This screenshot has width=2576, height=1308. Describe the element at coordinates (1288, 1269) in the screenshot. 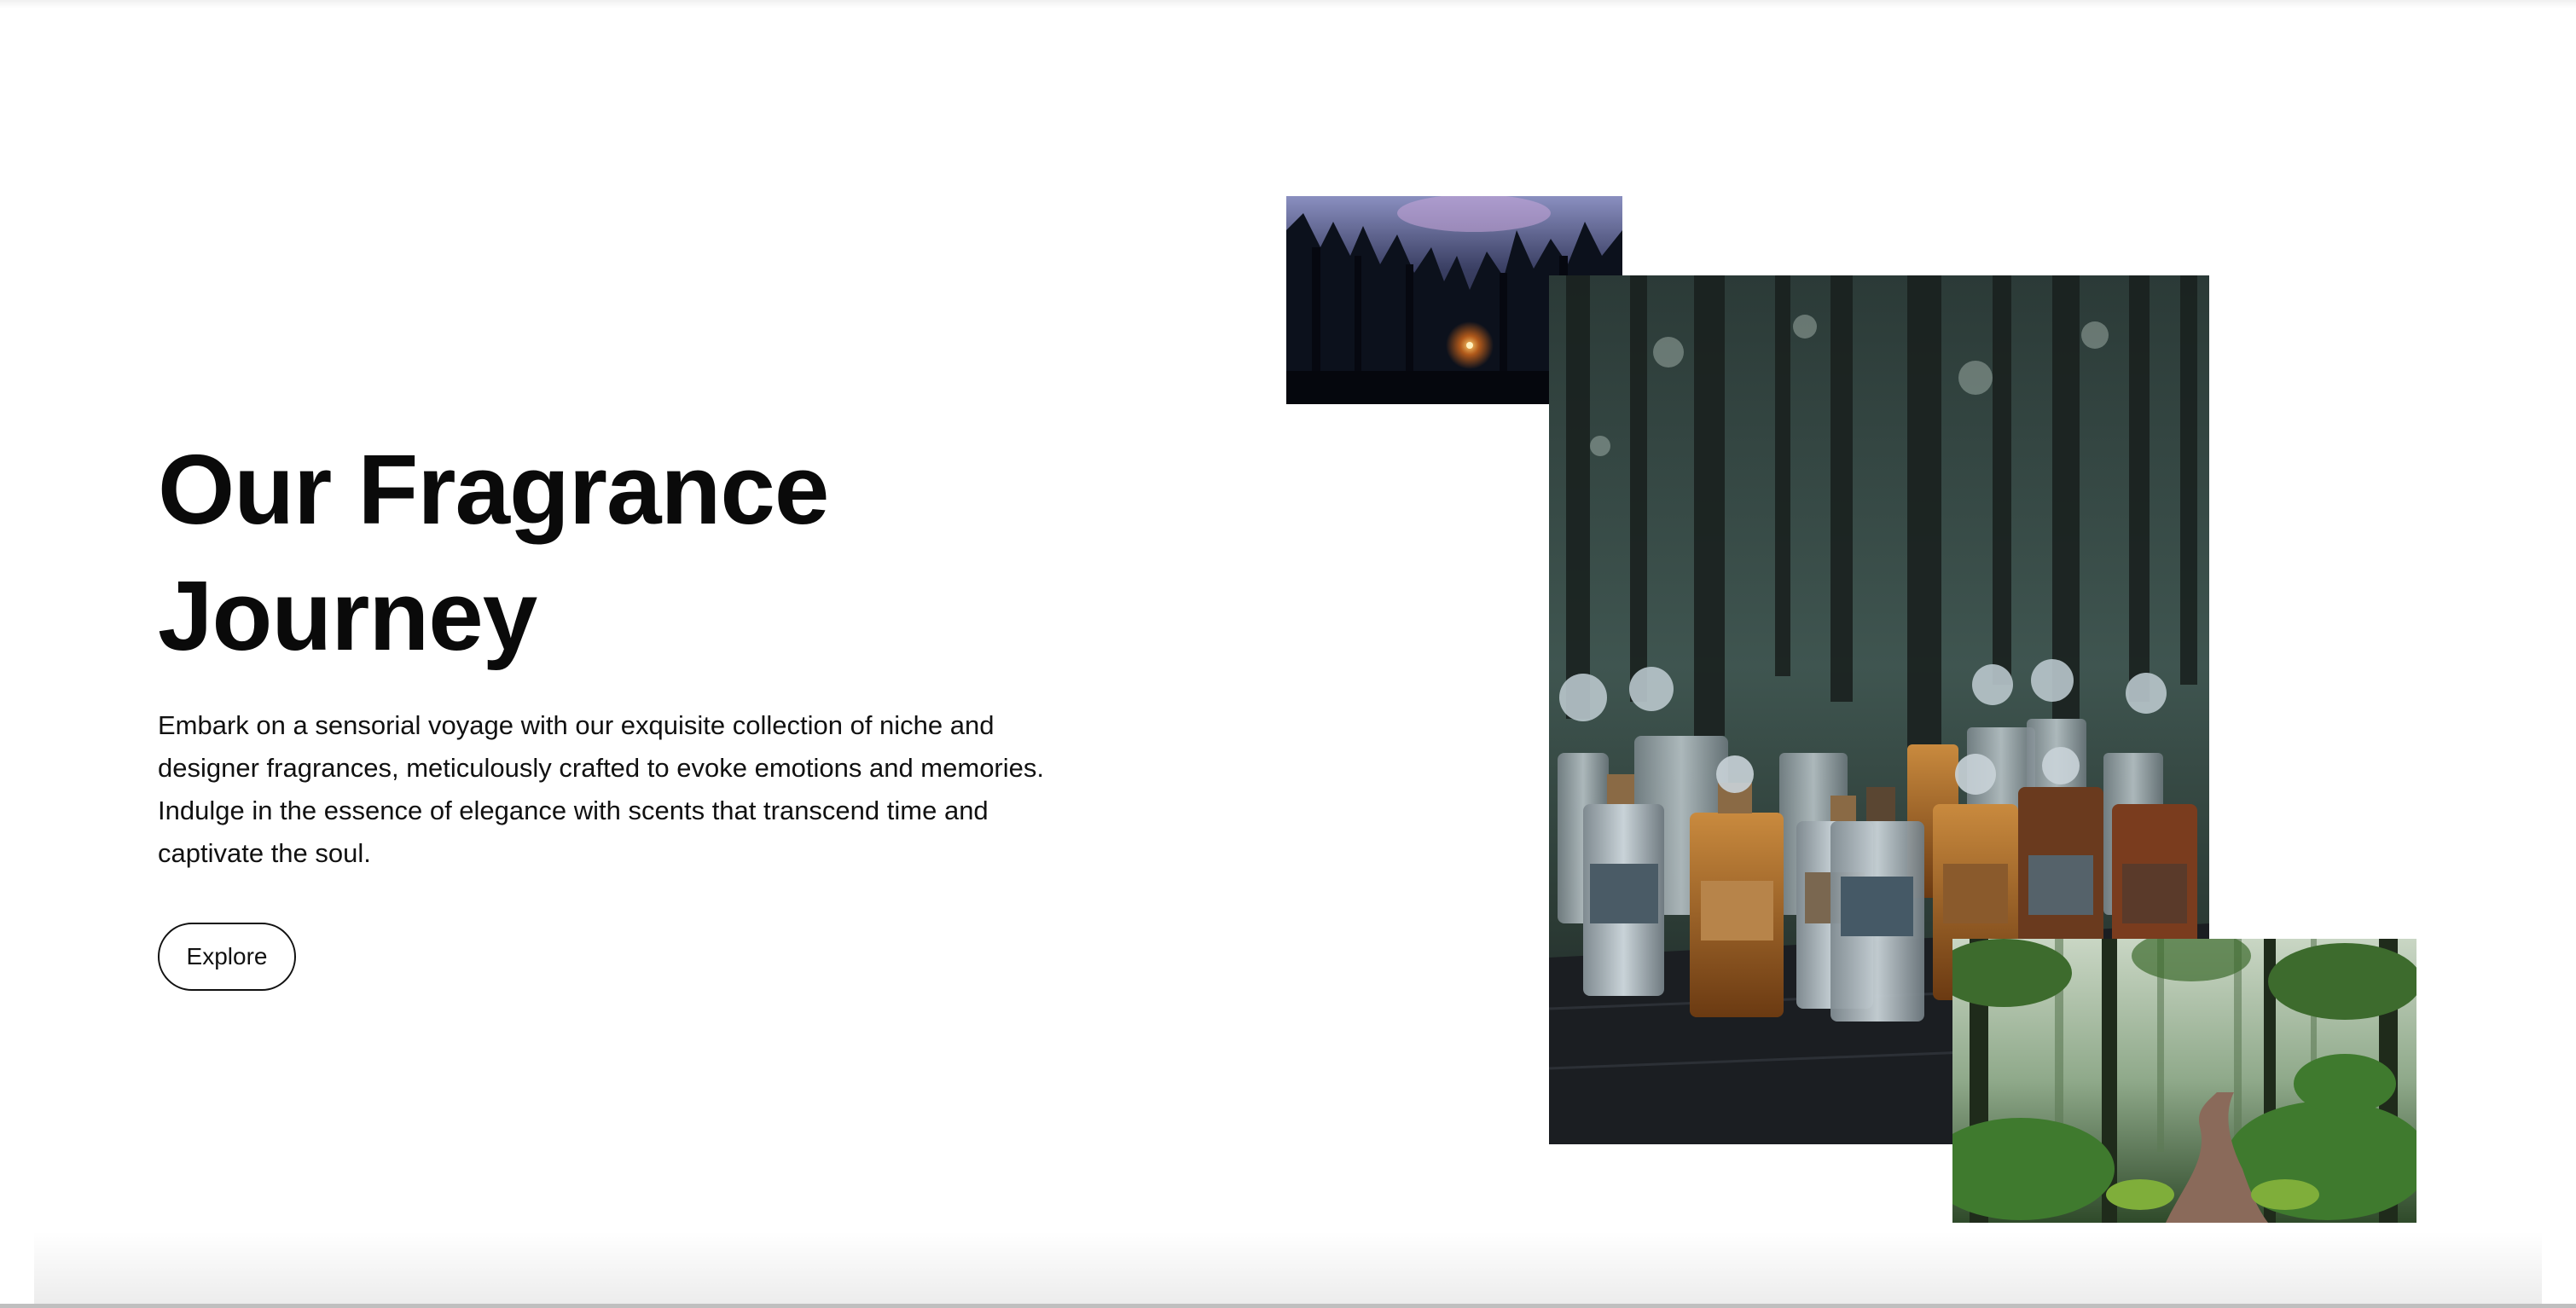

I see `footer-shadow` at that location.